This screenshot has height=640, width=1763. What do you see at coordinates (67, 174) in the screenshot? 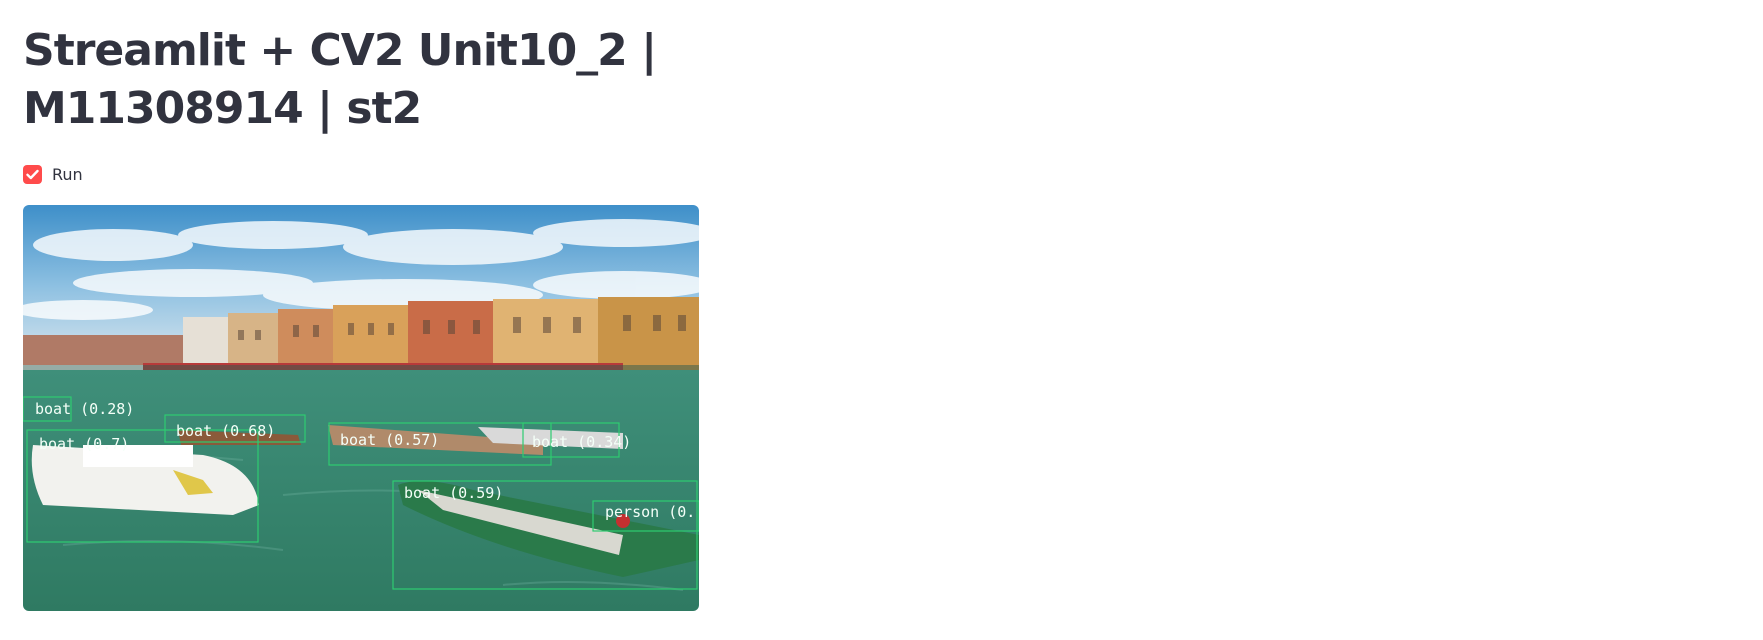
I see `run-checkbox-label: Run` at bounding box center [67, 174].